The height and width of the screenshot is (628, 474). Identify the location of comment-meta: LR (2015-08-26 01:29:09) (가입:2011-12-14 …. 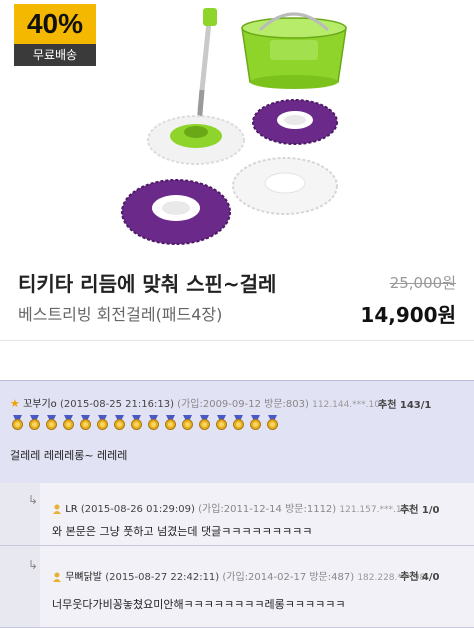
(232, 507).